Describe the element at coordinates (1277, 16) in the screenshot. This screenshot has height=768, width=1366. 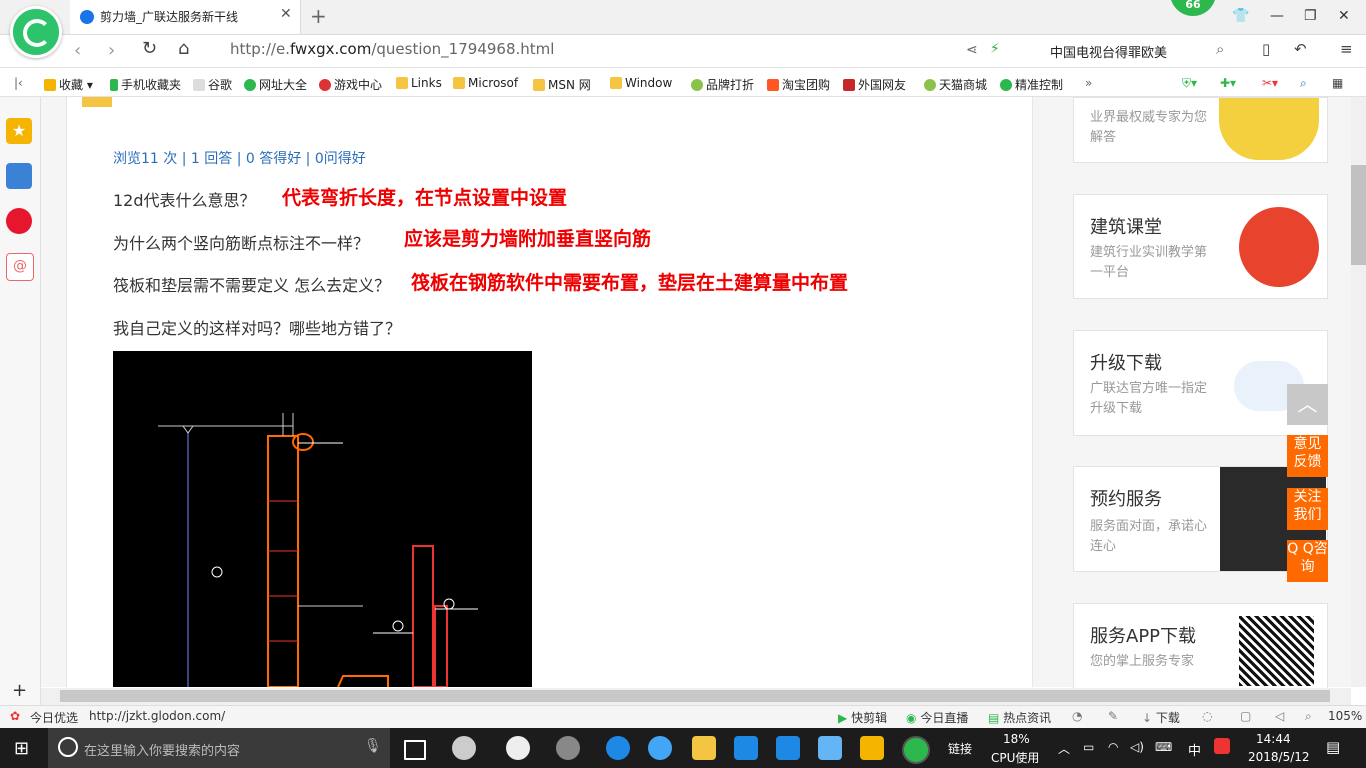
I see `minimize-icon: —` at that location.